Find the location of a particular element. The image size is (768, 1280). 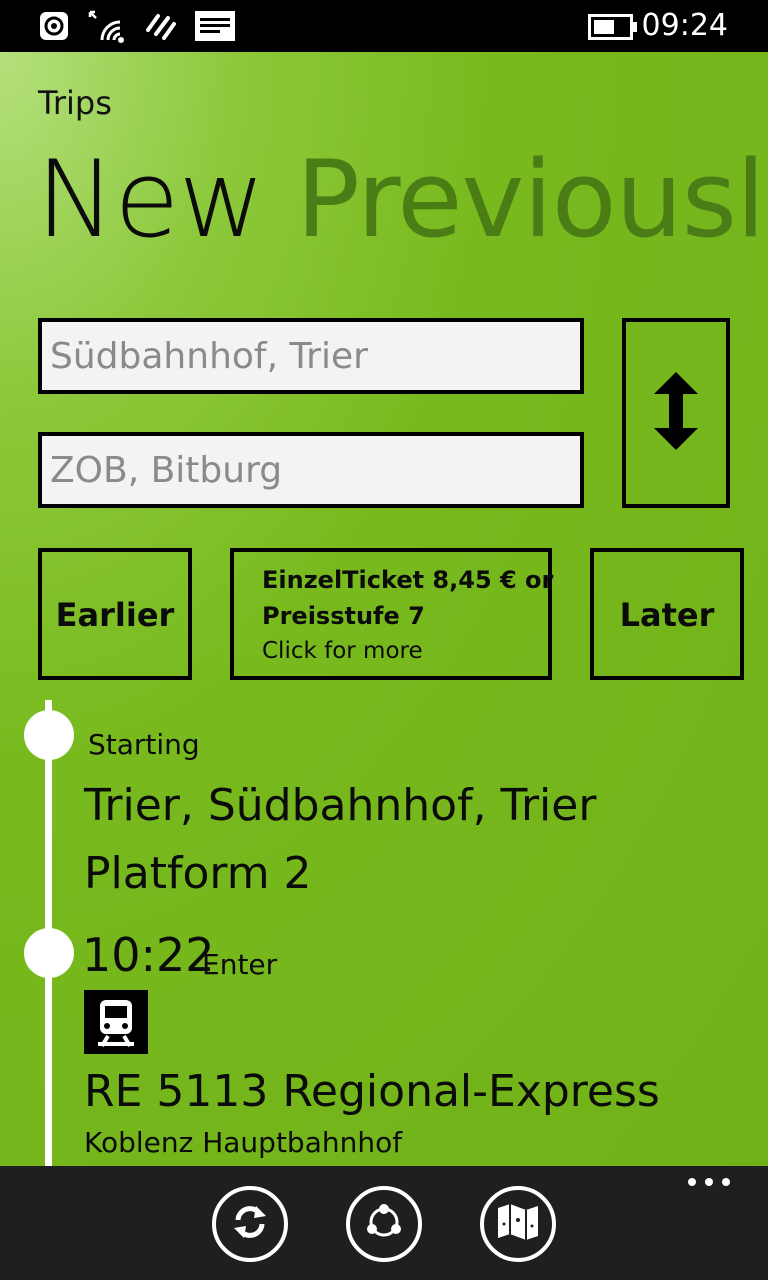

refresh-button is located at coordinates (250, 1224).